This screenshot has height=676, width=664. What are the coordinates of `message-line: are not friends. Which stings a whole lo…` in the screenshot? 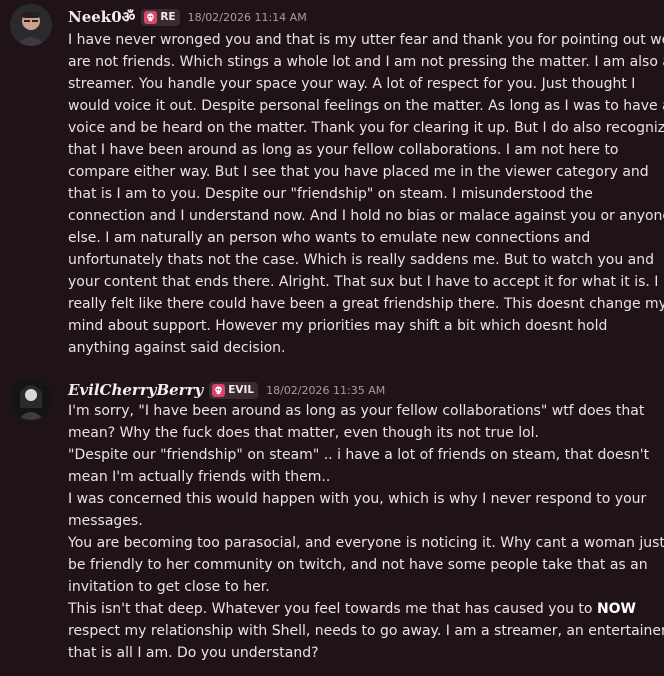 It's located at (366, 62).